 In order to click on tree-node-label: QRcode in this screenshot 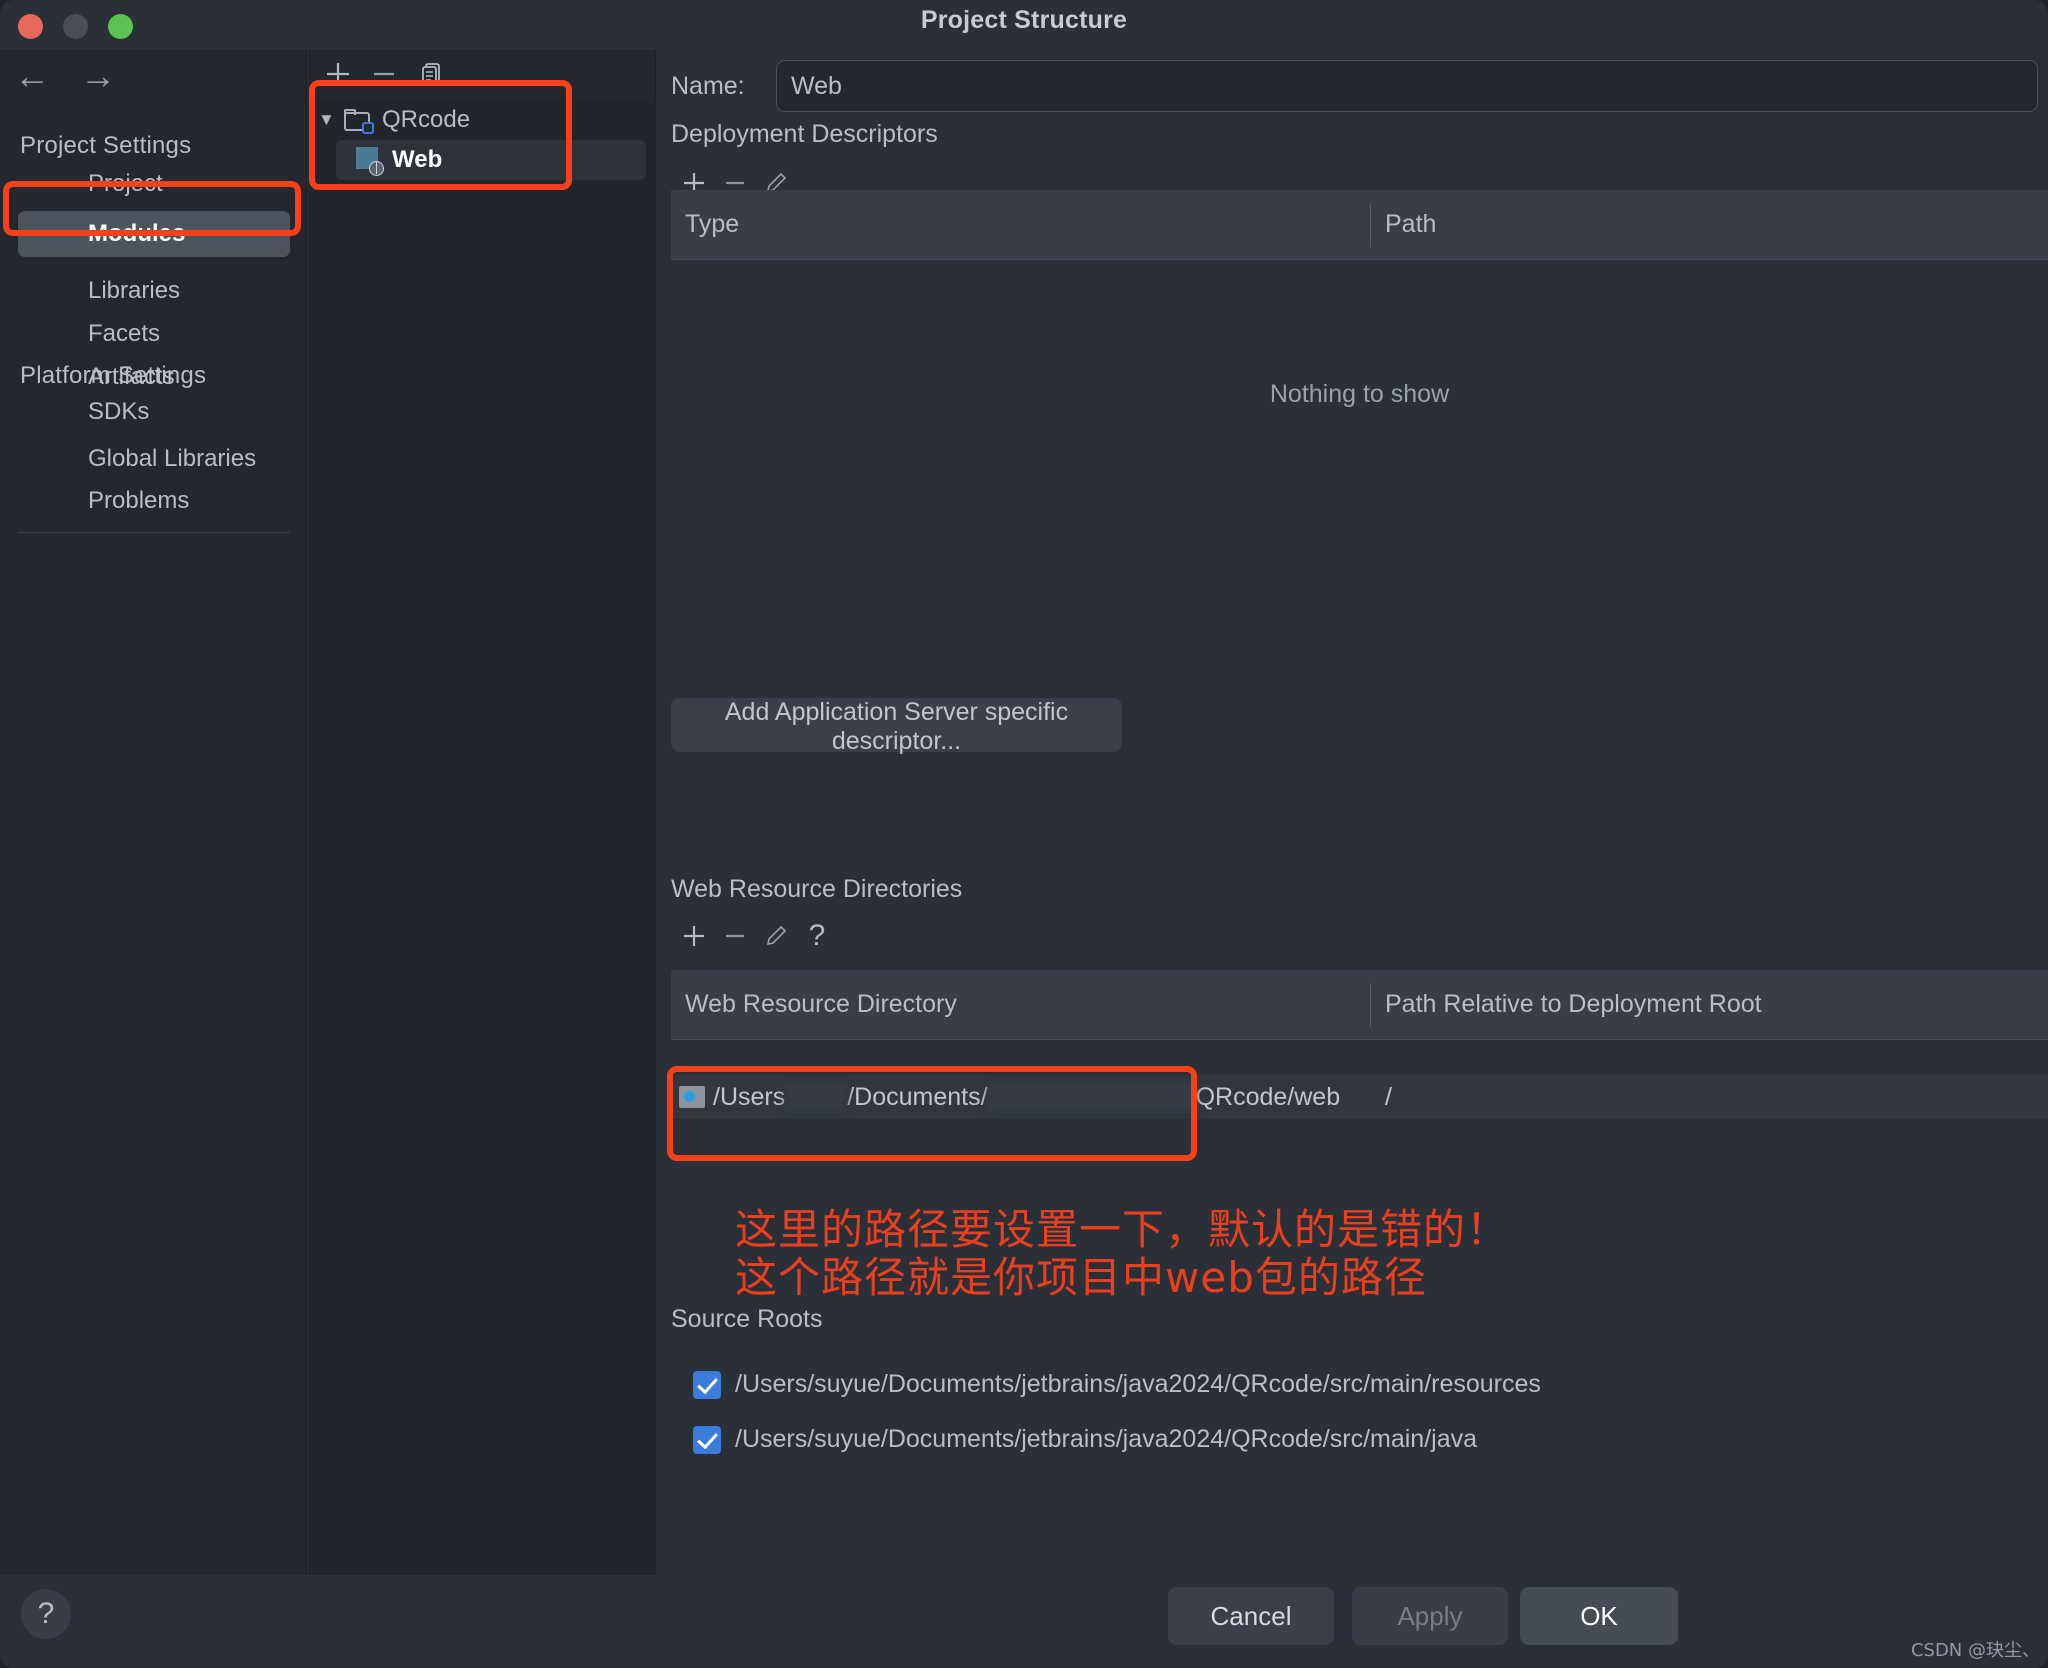, I will do `click(426, 119)`.